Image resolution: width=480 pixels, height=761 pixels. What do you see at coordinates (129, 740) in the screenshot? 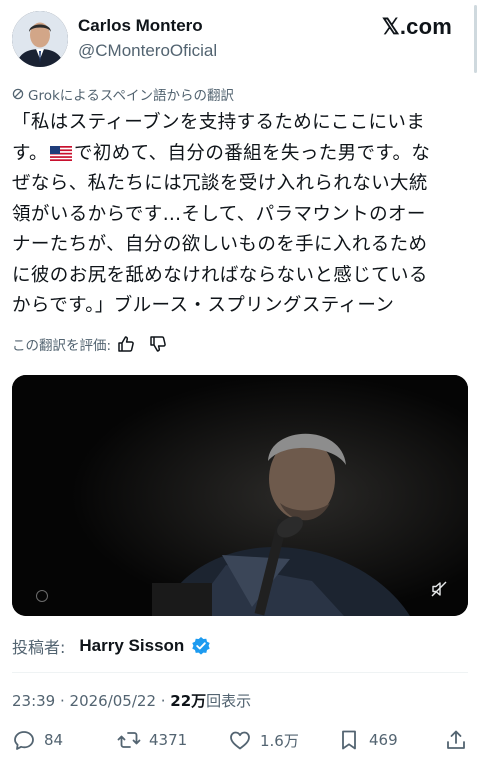
I see `repost-icon` at bounding box center [129, 740].